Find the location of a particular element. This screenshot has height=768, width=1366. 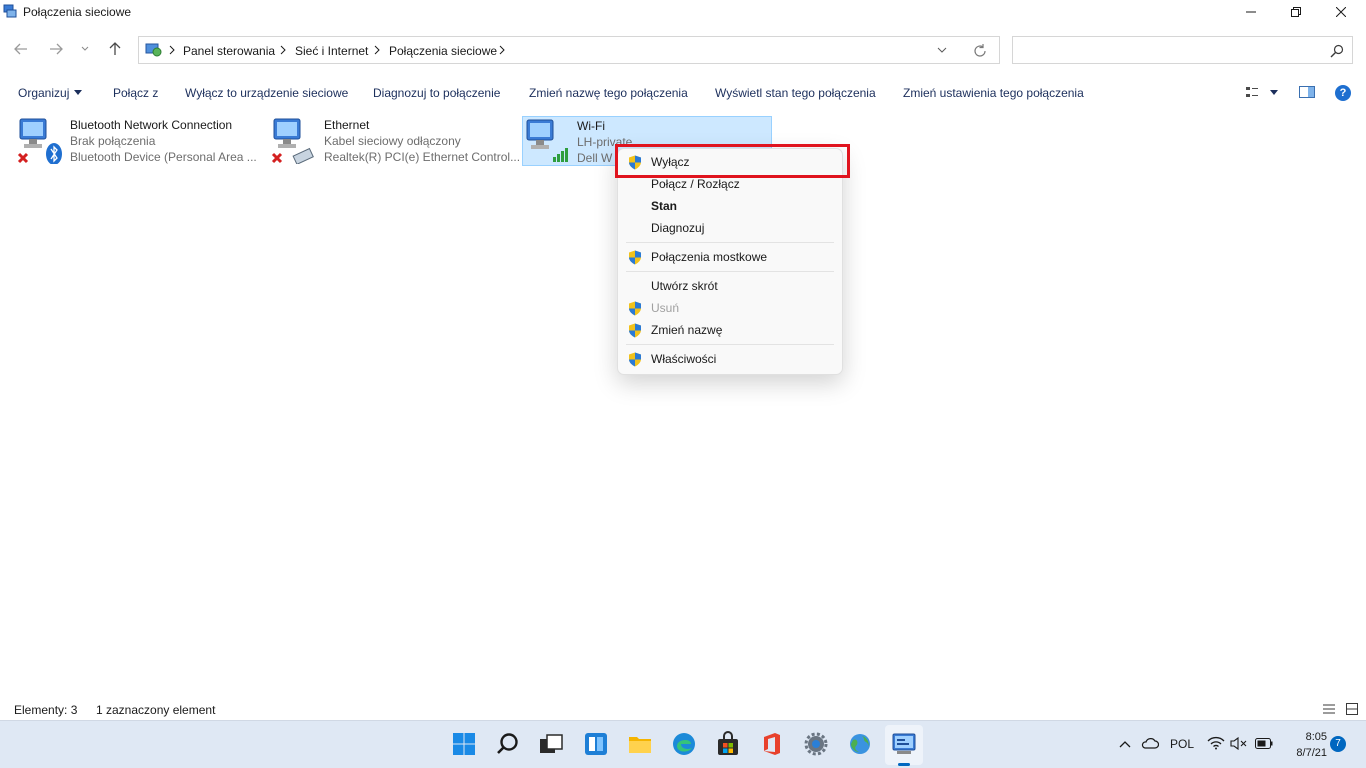

close-icon is located at coordinates (1341, 12).